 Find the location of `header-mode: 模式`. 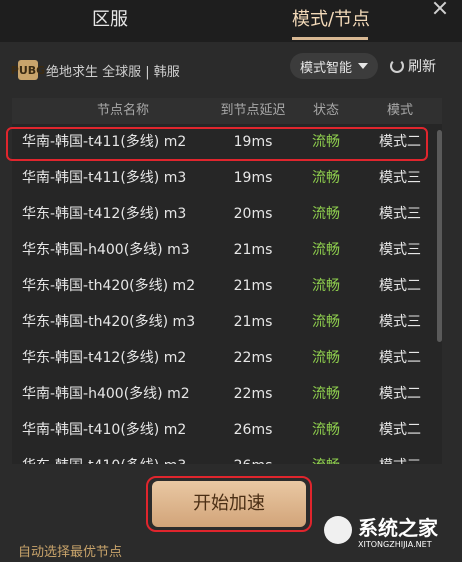

header-mode: 模式 is located at coordinates (399, 110).